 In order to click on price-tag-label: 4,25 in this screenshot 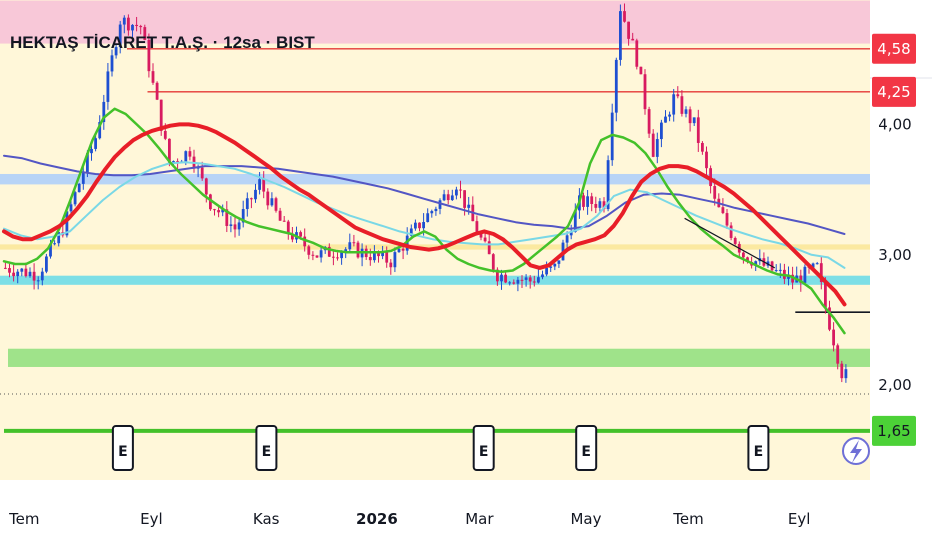, I will do `click(893, 92)`.